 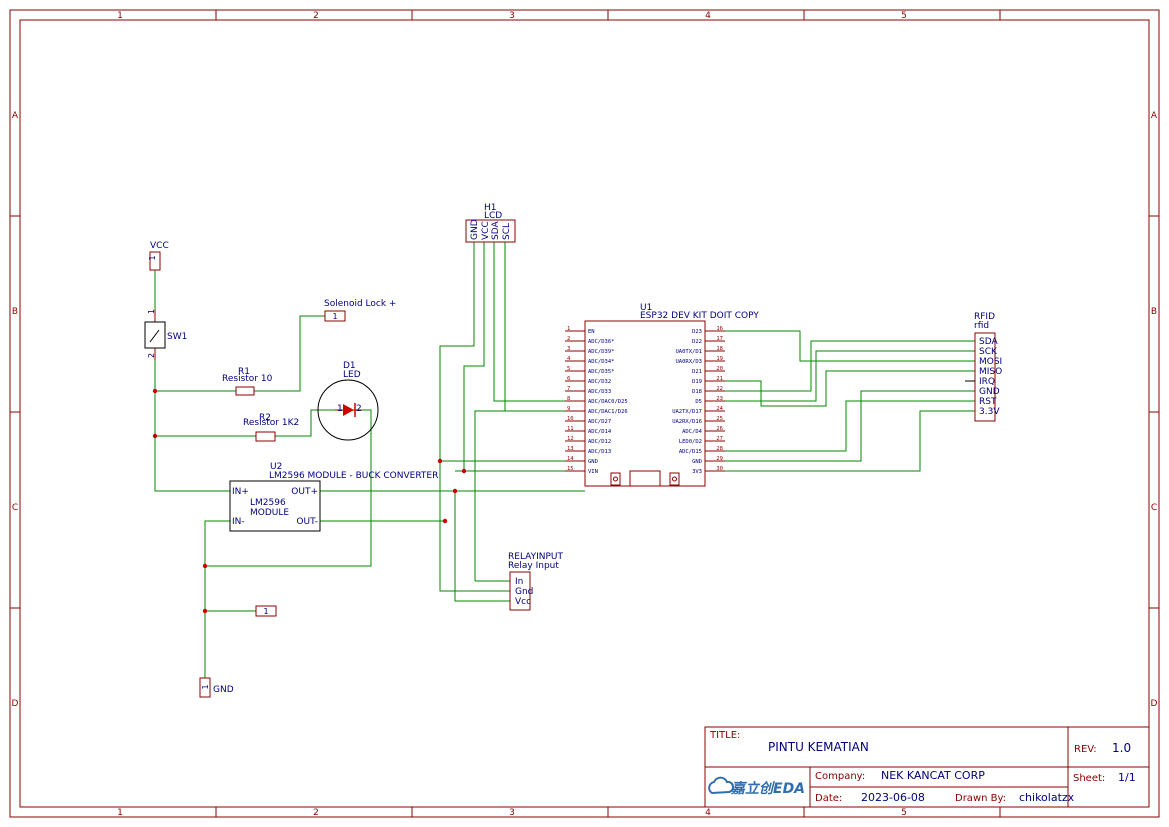 What do you see at coordinates (988, 352) in the screenshot?
I see `rfid-pin-label: SCK` at bounding box center [988, 352].